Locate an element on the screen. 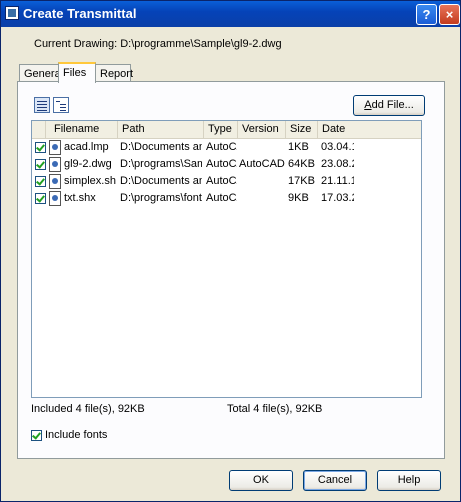  size-cell: 64KB is located at coordinates (301, 164).